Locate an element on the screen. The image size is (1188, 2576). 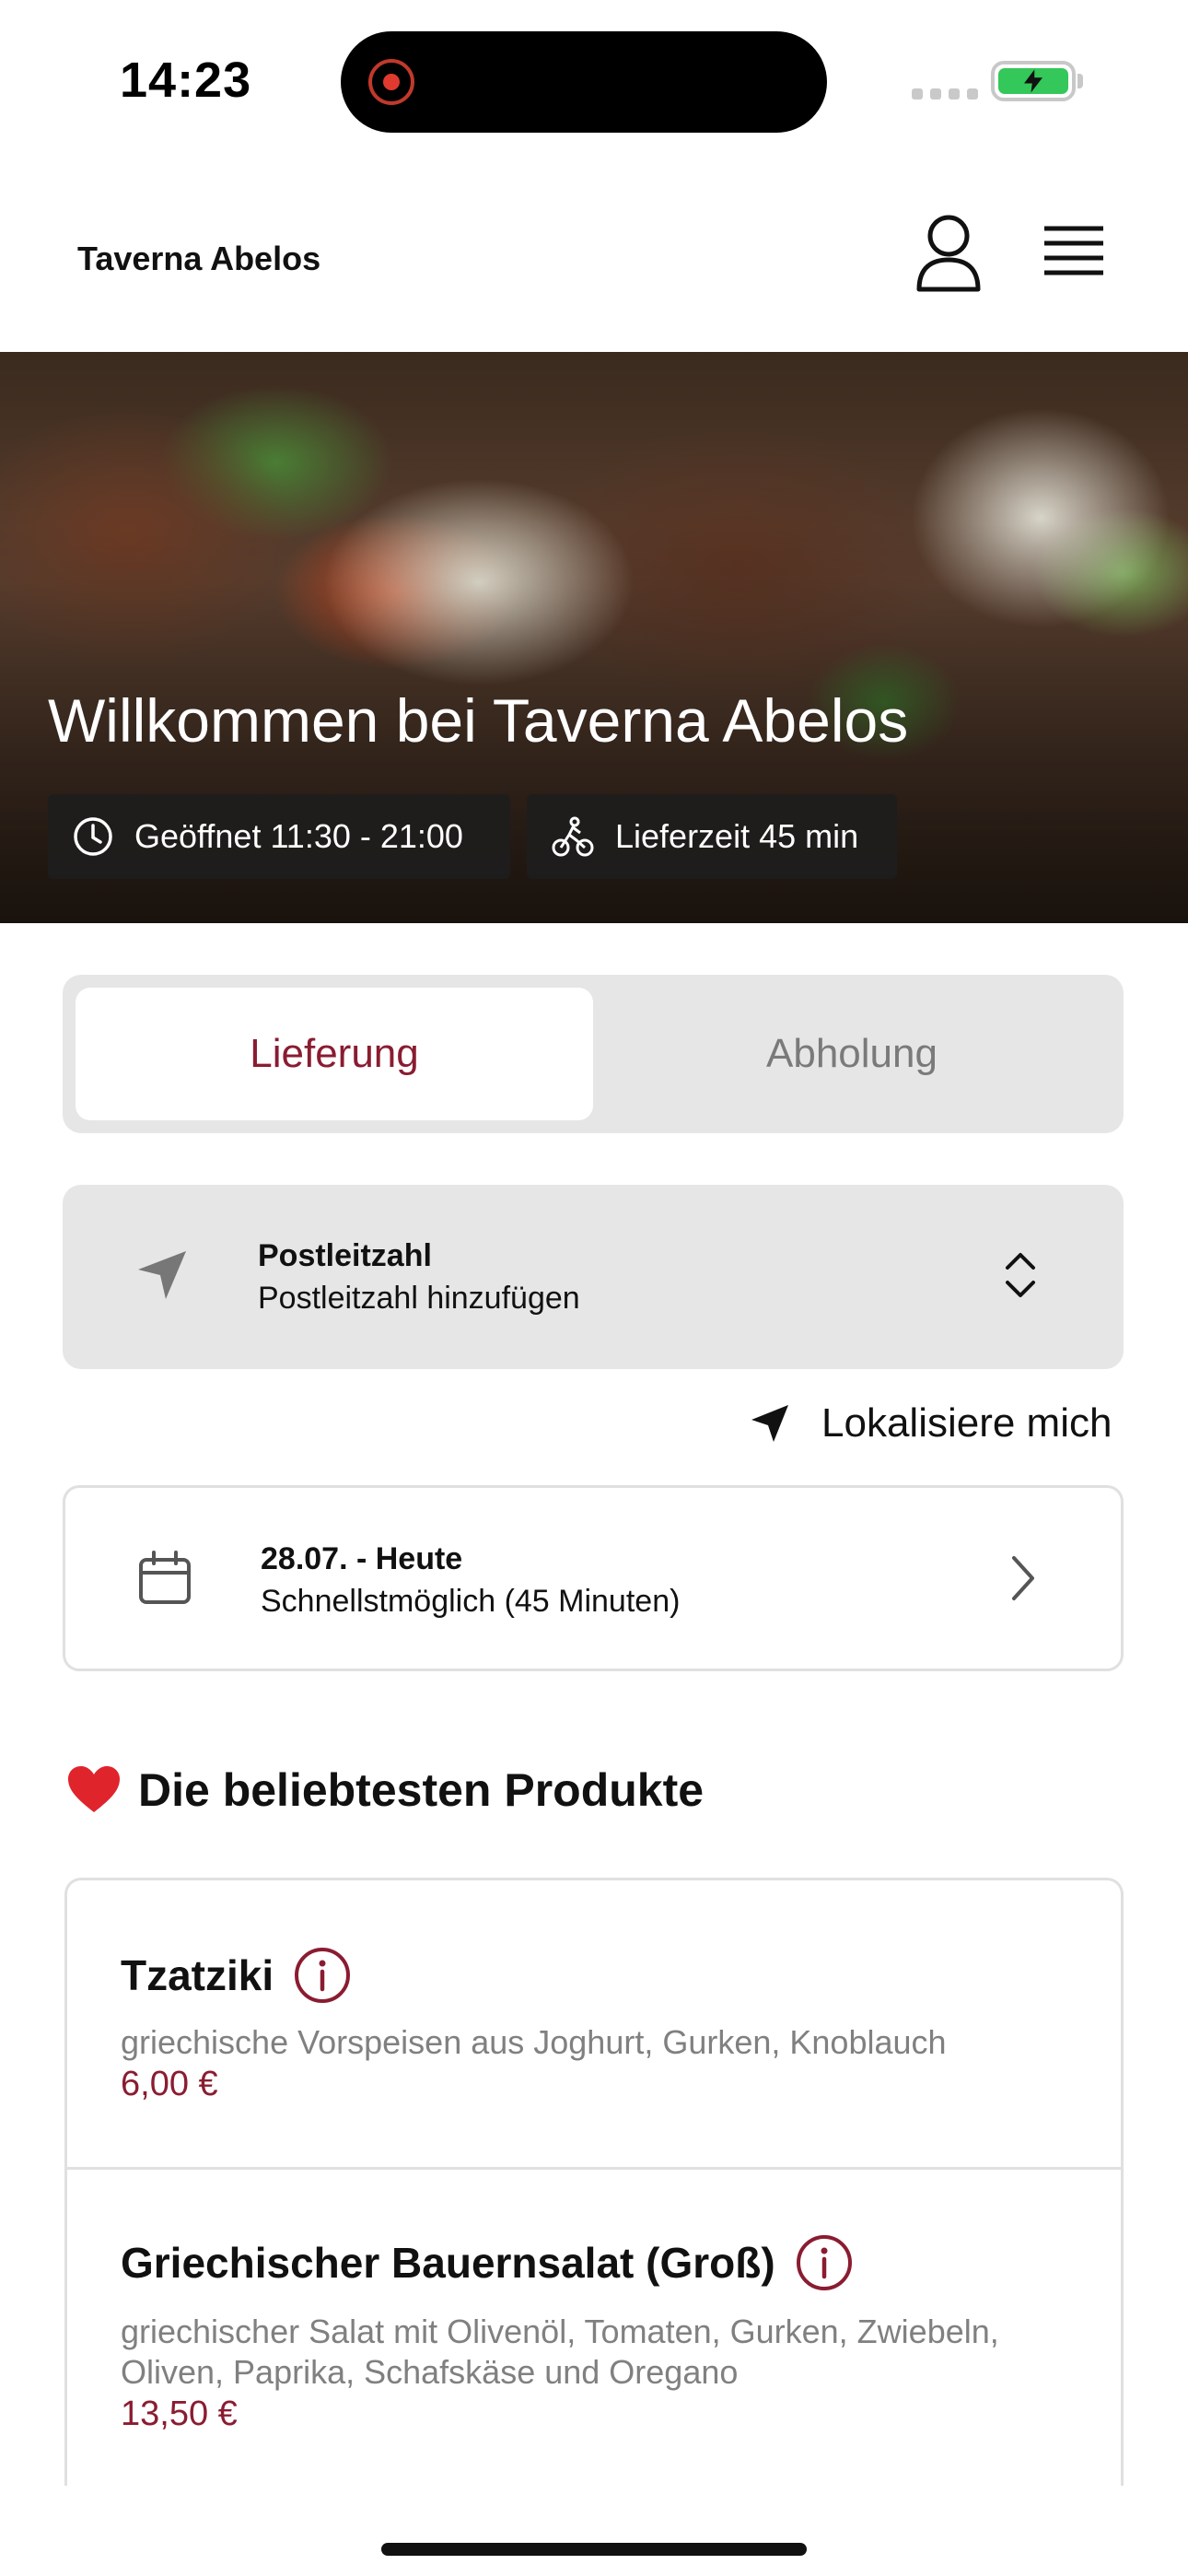
product-price: 13,50 € is located at coordinates (179, 2414).